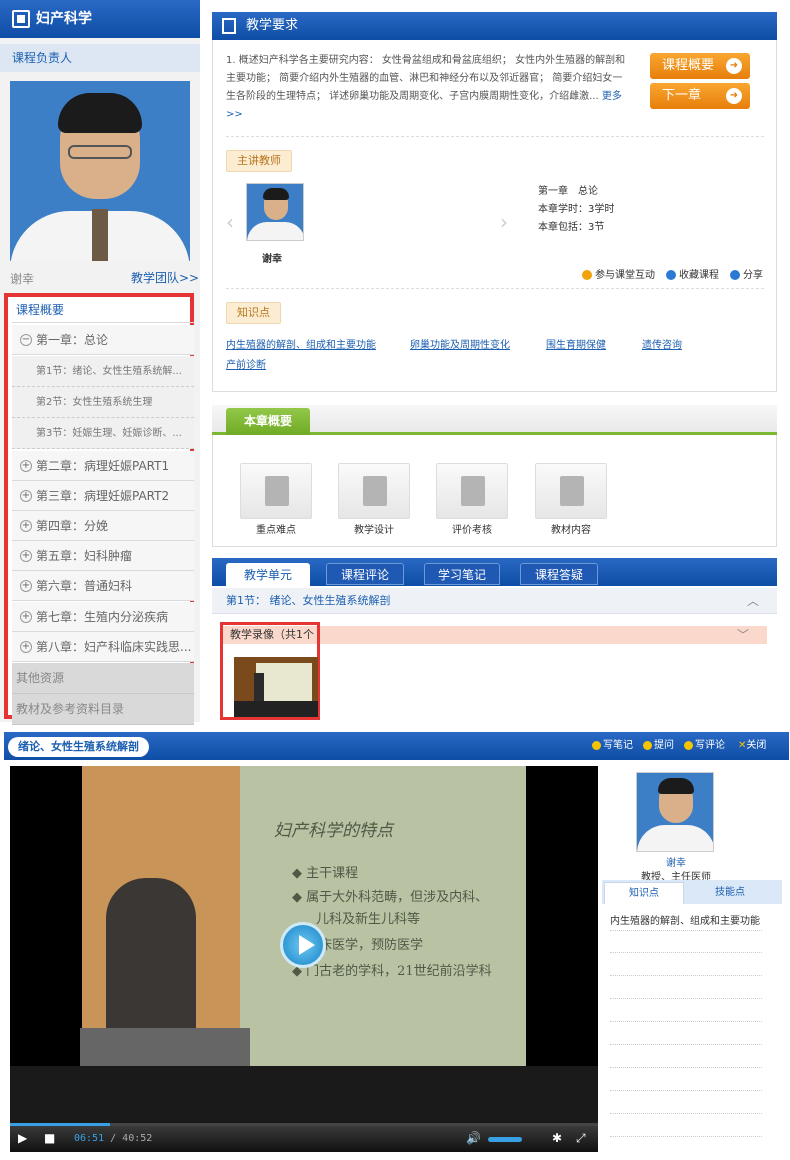 The height and width of the screenshot is (1160, 790). I want to click on nav-materials: 教材及参考资料目录, so click(103, 709).